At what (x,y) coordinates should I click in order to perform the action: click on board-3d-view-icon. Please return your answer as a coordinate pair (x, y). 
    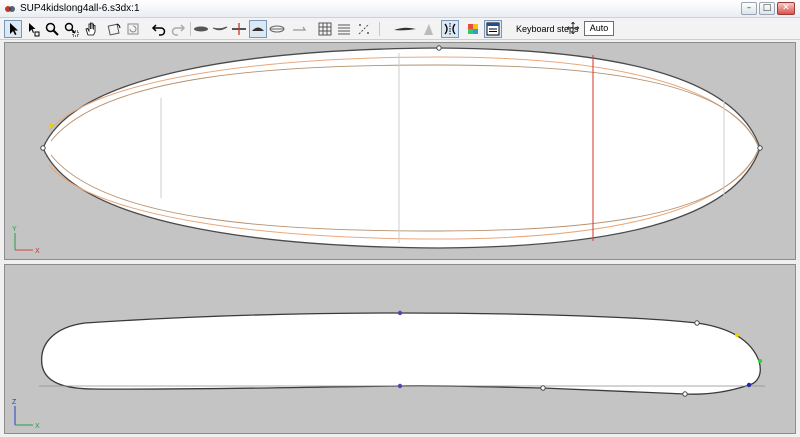
    Looking at the image, I should click on (258, 29).